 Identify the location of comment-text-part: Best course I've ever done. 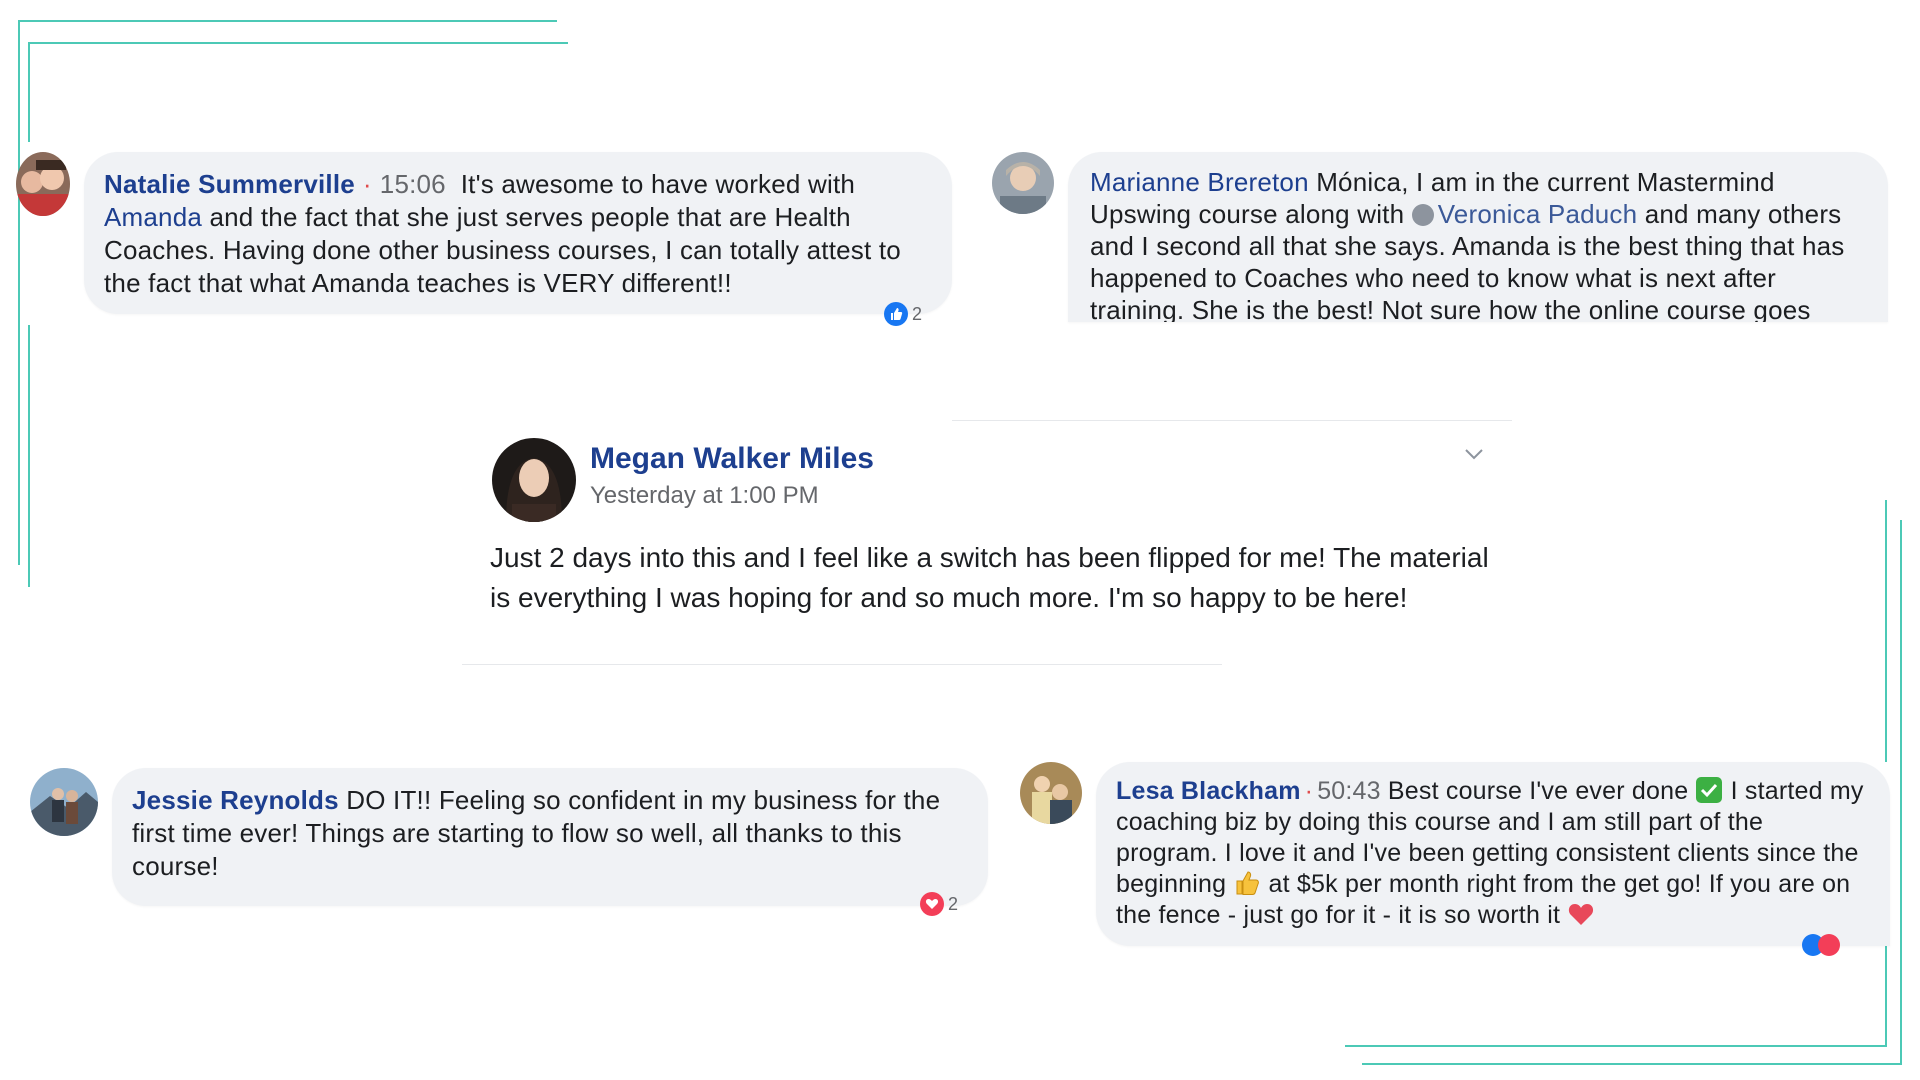
(1538, 791).